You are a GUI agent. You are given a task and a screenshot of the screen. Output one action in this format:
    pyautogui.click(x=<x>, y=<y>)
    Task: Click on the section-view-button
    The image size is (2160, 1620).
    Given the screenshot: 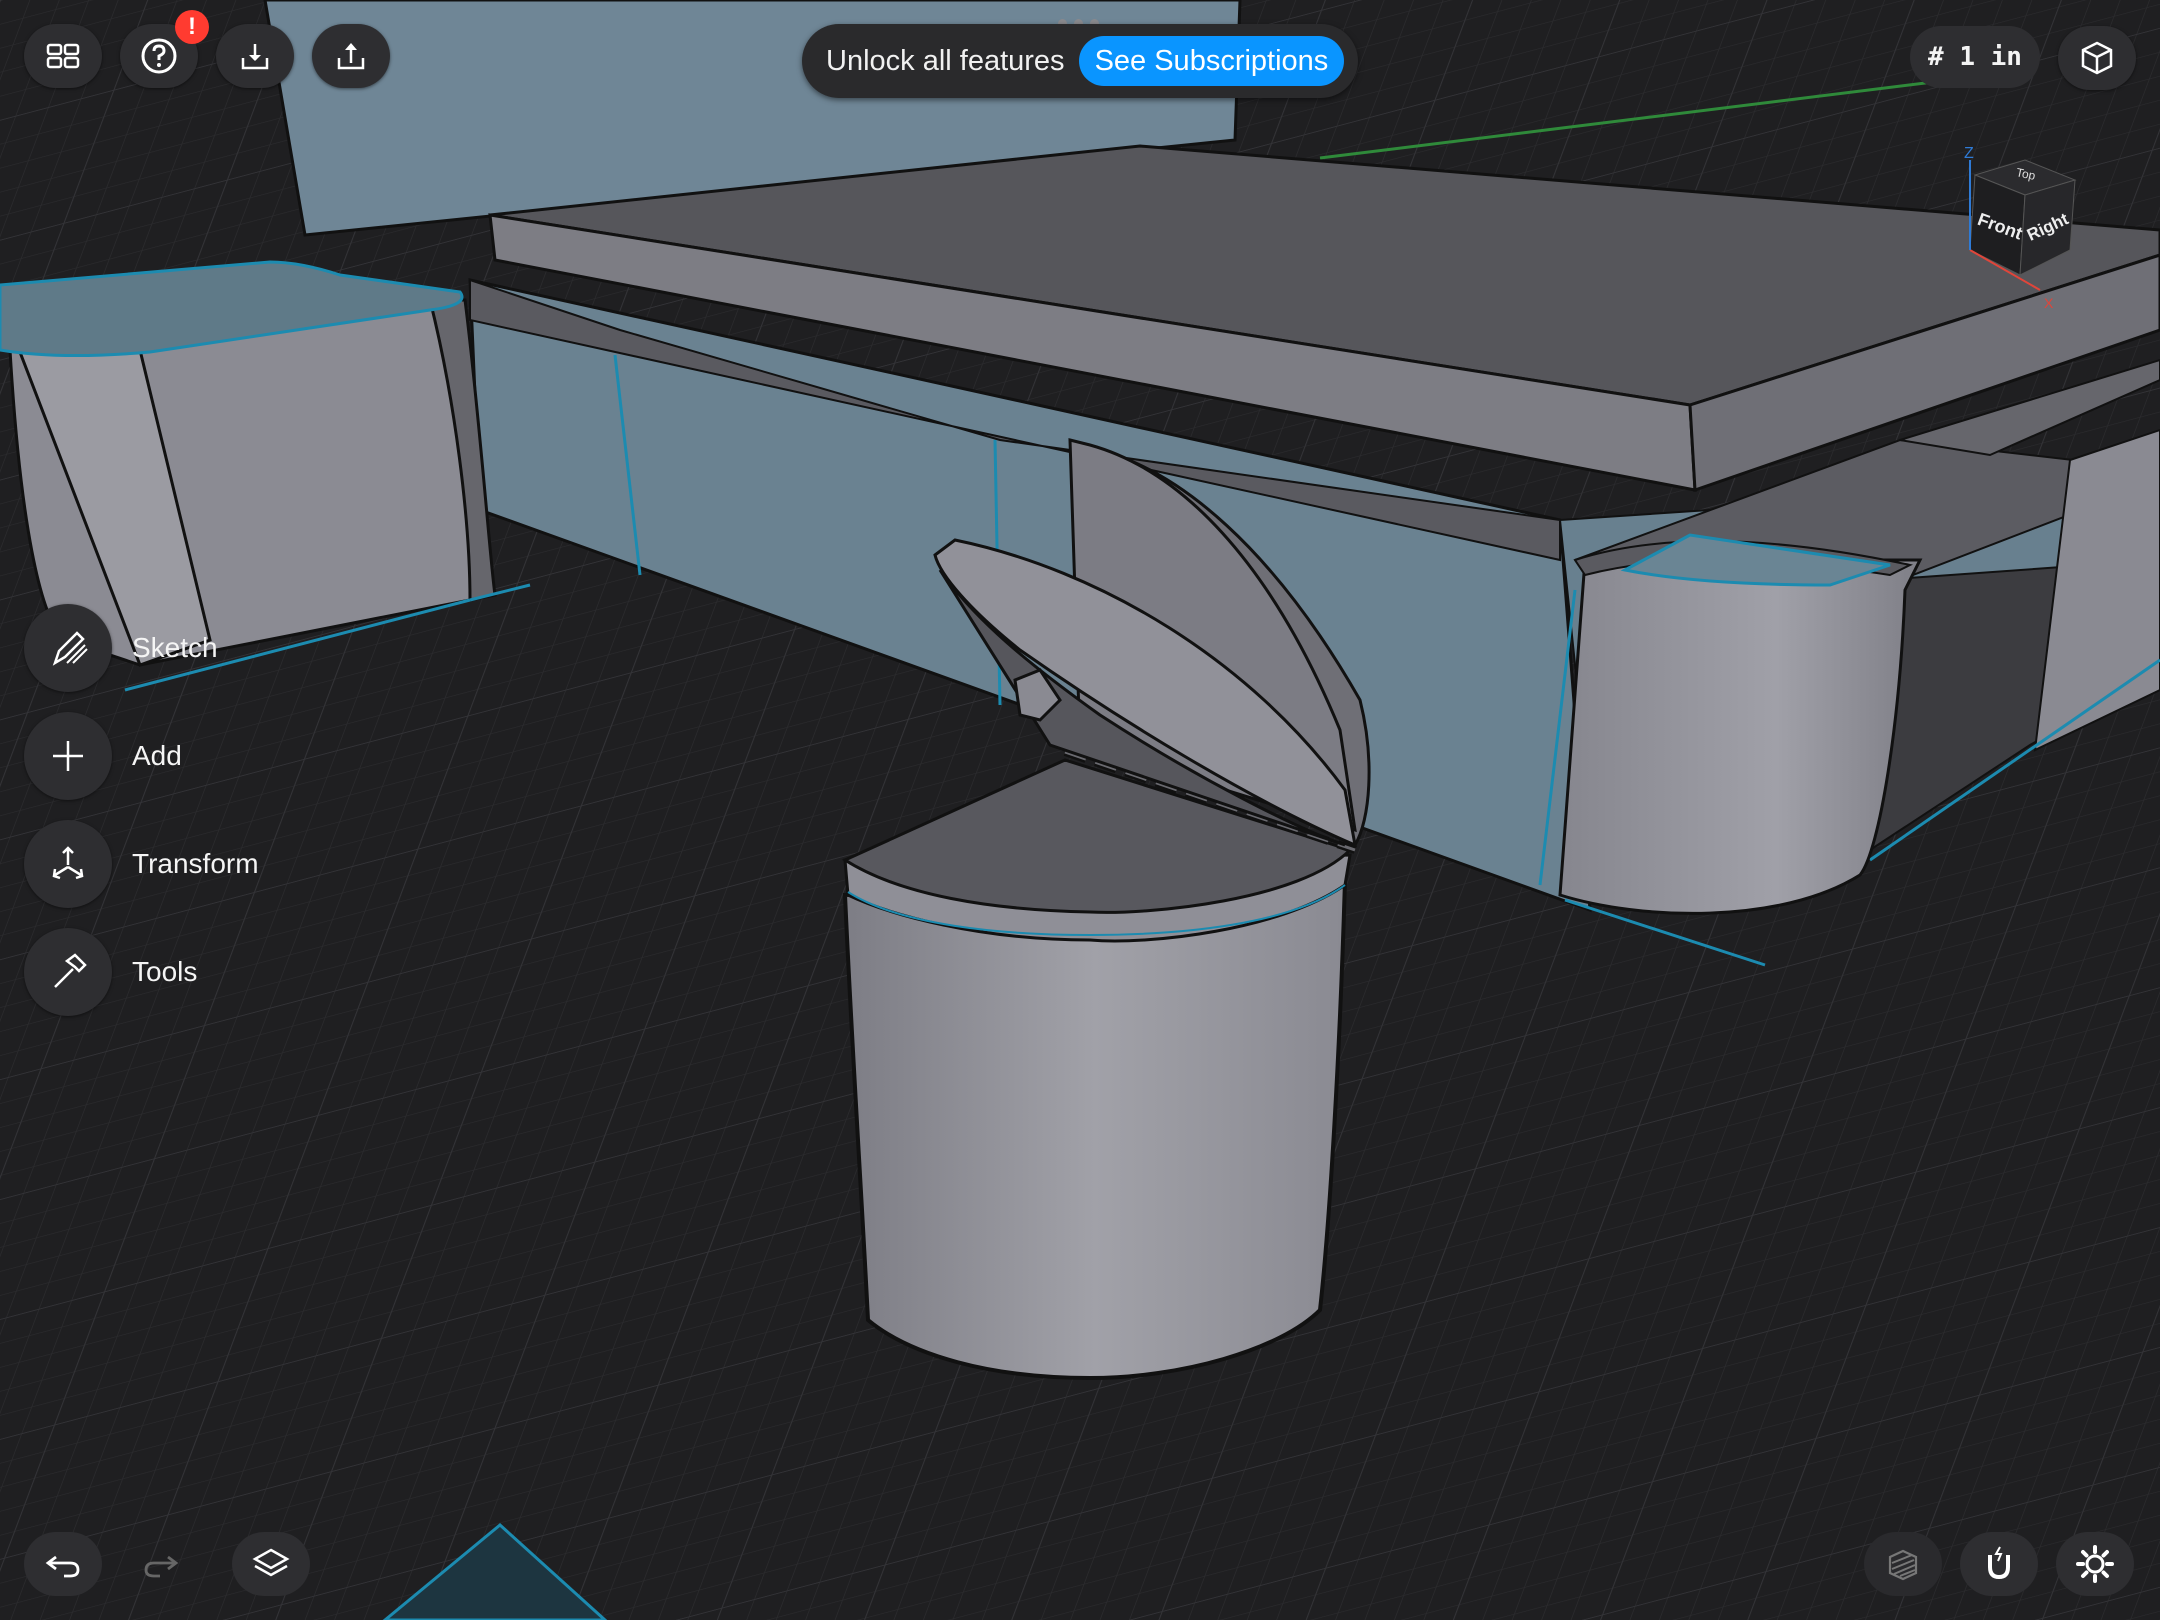 What is the action you would take?
    pyautogui.click(x=1903, y=1564)
    